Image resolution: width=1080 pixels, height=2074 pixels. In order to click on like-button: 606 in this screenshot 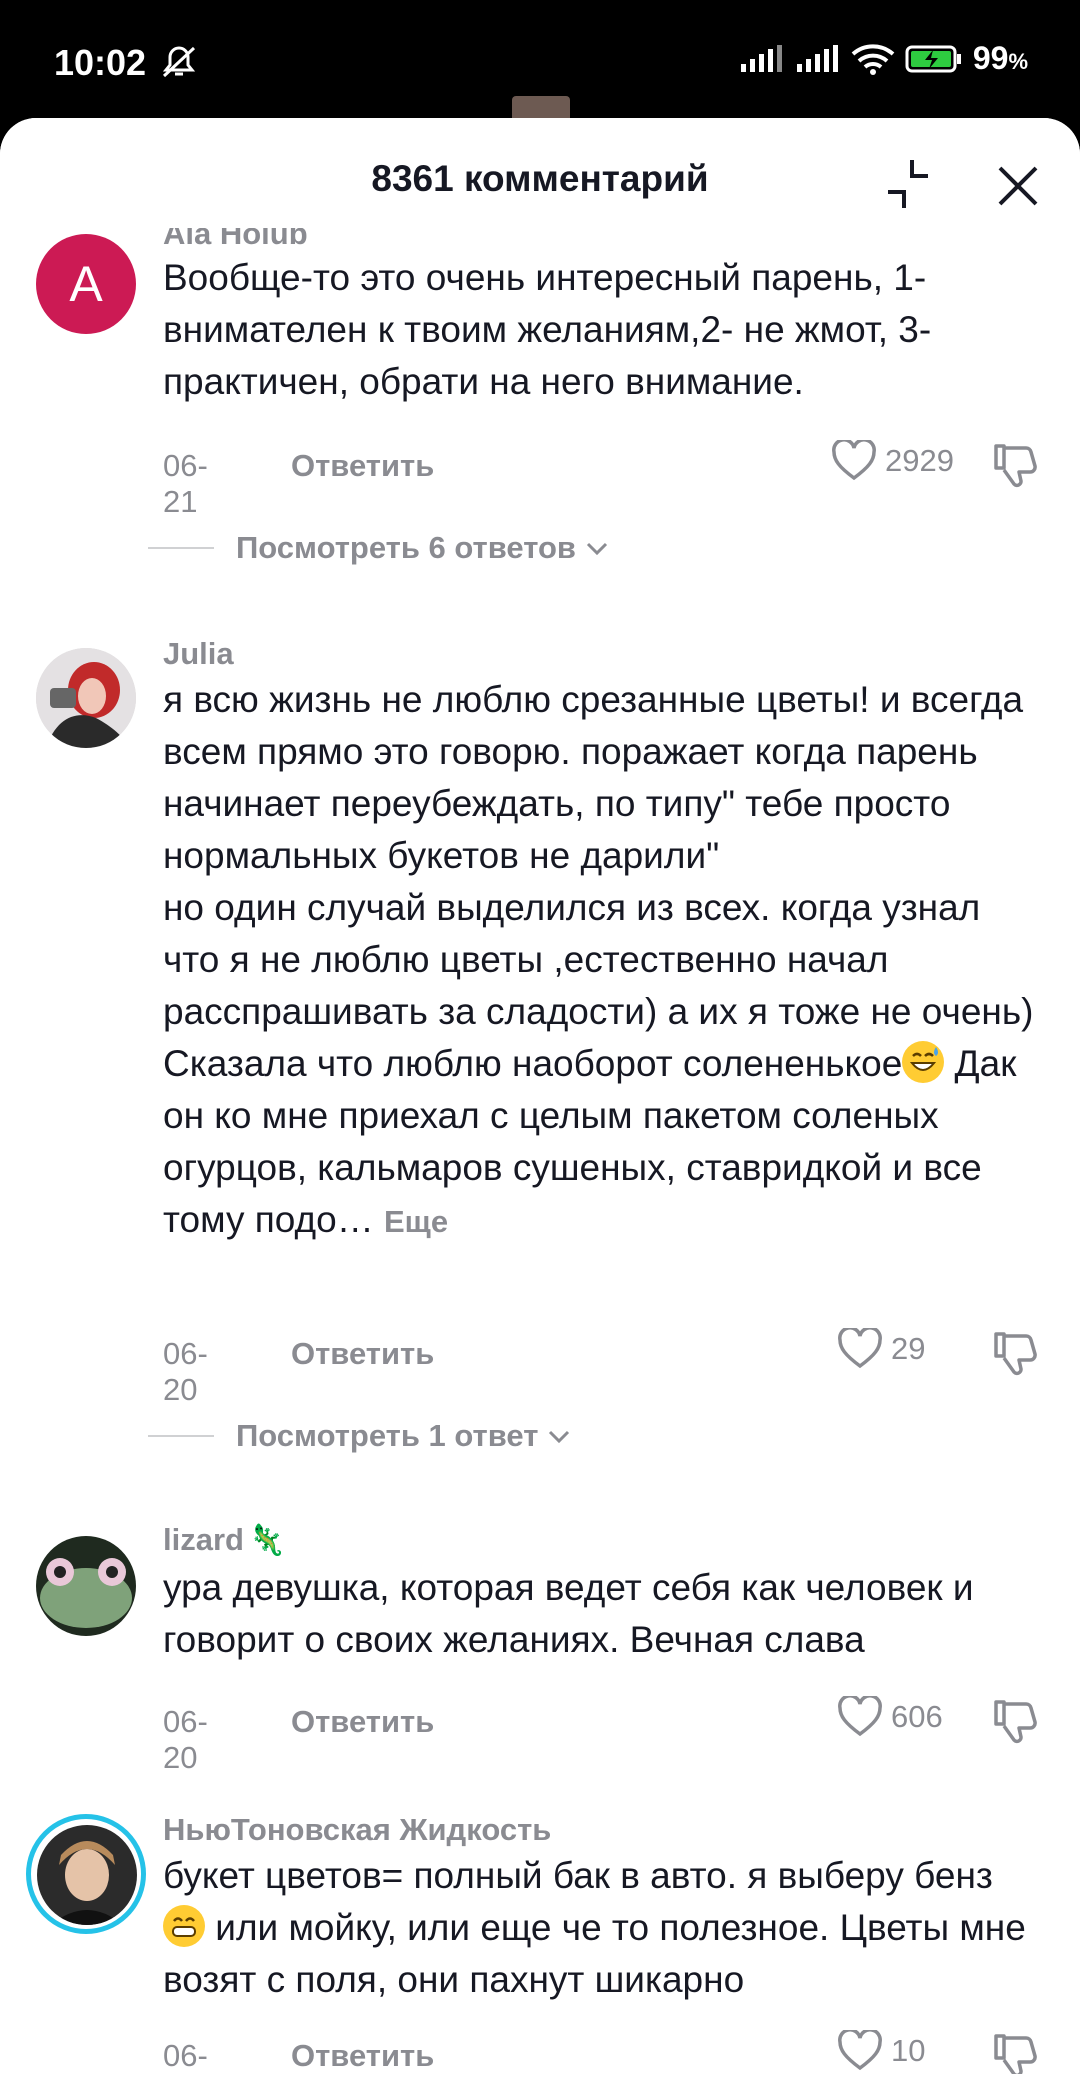, I will do `click(890, 1717)`.